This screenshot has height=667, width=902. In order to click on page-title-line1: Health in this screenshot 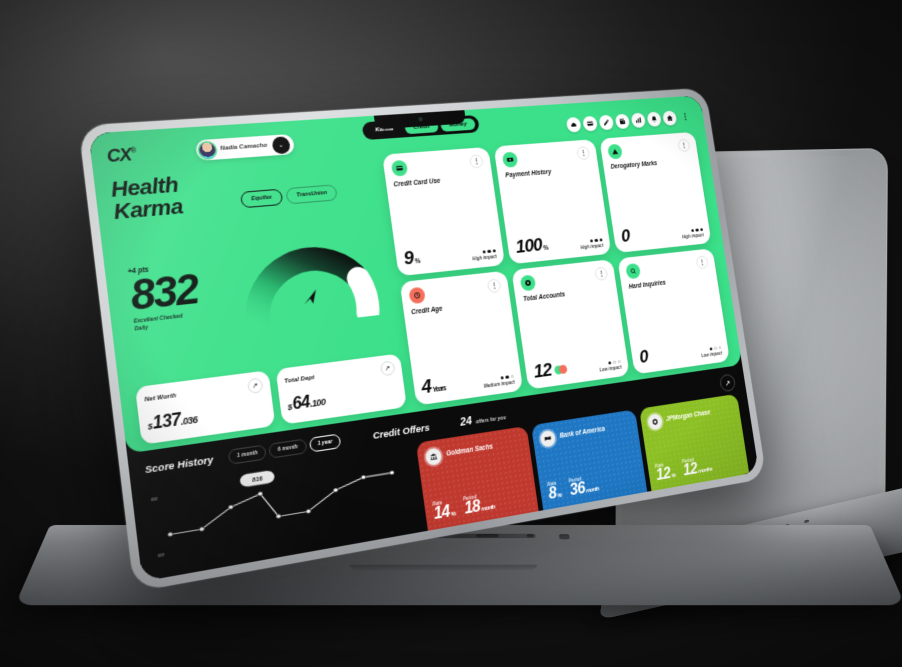, I will do `click(144, 187)`.